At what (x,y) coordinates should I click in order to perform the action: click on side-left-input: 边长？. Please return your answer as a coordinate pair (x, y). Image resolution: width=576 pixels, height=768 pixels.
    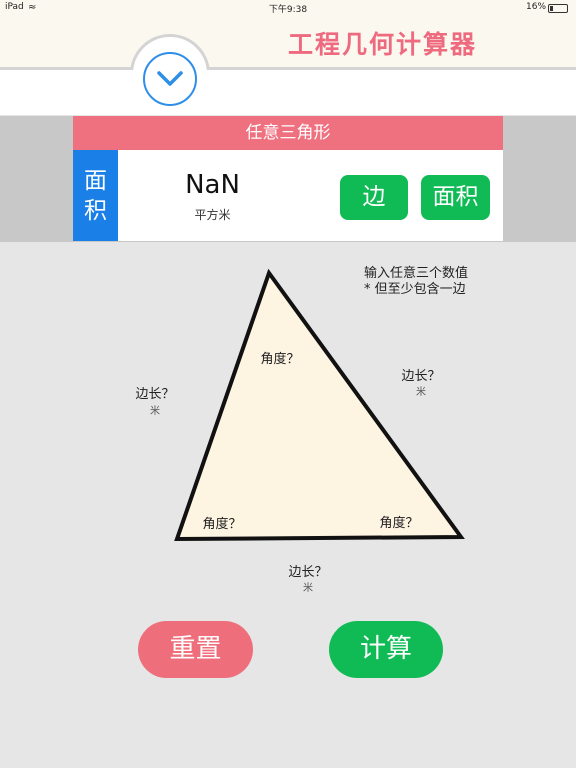
    Looking at the image, I should click on (155, 392).